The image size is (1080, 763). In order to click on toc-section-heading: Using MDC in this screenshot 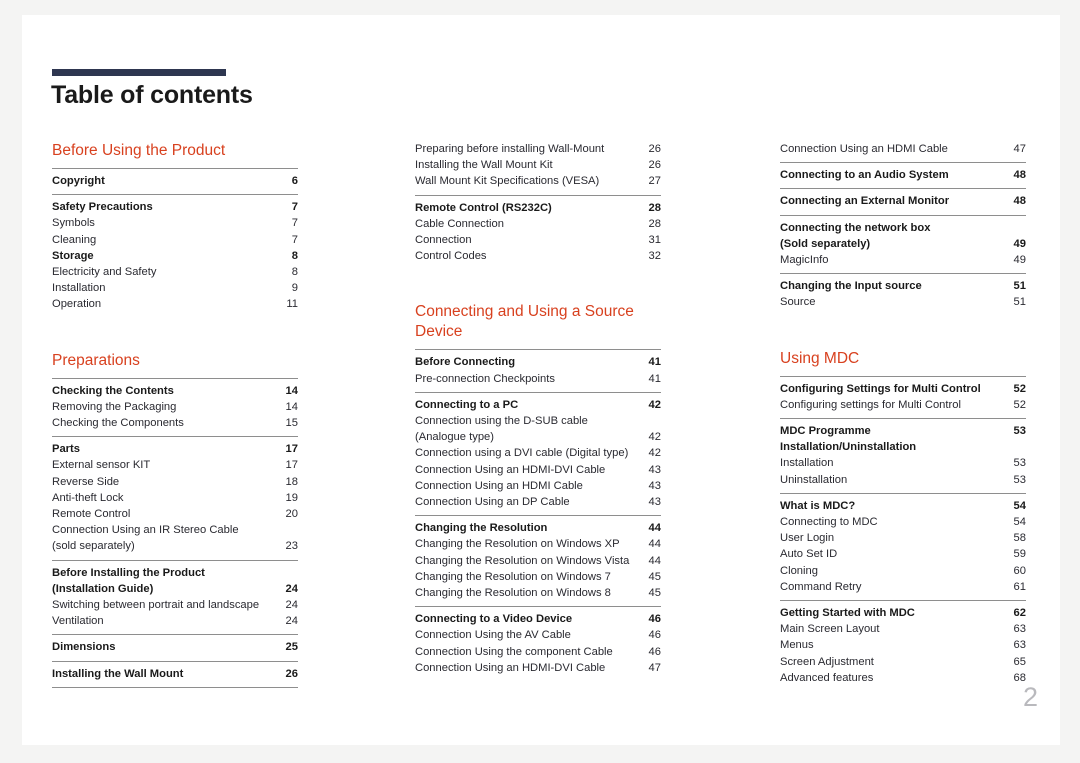, I will do `click(903, 359)`.